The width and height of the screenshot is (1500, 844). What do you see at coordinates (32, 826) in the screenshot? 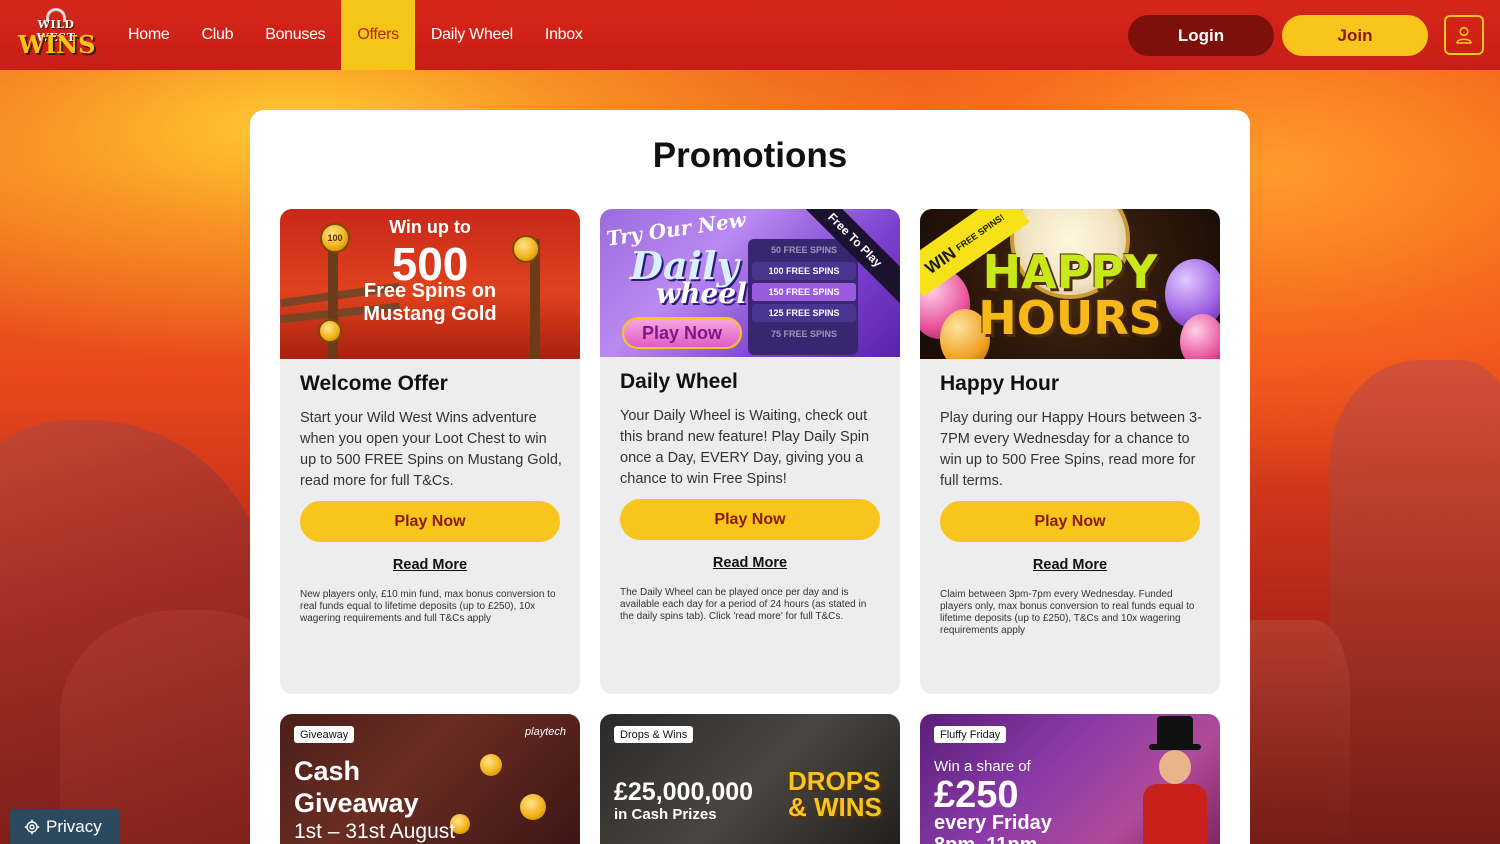
I see `gear-icon` at bounding box center [32, 826].